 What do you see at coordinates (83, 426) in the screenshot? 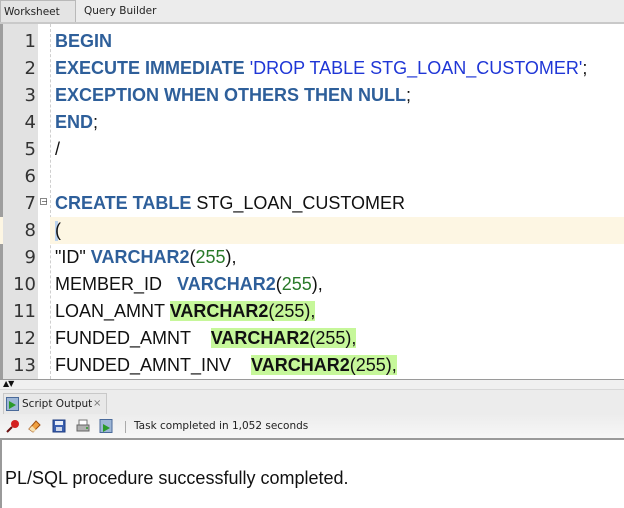
I see `print-icon` at bounding box center [83, 426].